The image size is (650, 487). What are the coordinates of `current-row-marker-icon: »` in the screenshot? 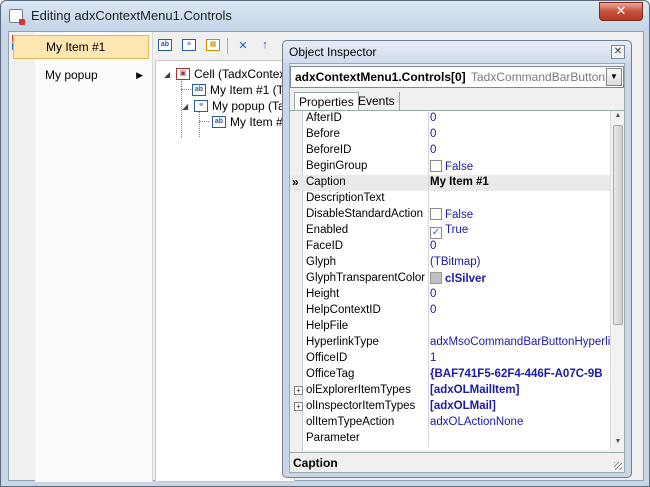 It's located at (295, 182).